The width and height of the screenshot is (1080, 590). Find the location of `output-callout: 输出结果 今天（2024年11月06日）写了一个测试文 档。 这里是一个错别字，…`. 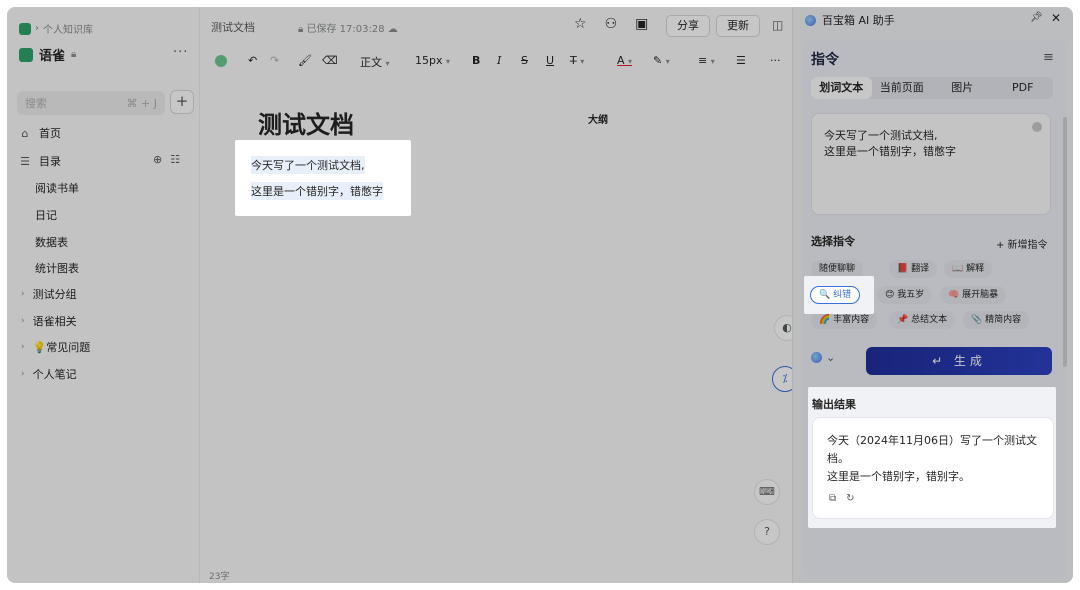

output-callout: 输出结果 今天（2024年11月06日）写了一个测试文 档。 这里是一个错别字，… is located at coordinates (932, 457).